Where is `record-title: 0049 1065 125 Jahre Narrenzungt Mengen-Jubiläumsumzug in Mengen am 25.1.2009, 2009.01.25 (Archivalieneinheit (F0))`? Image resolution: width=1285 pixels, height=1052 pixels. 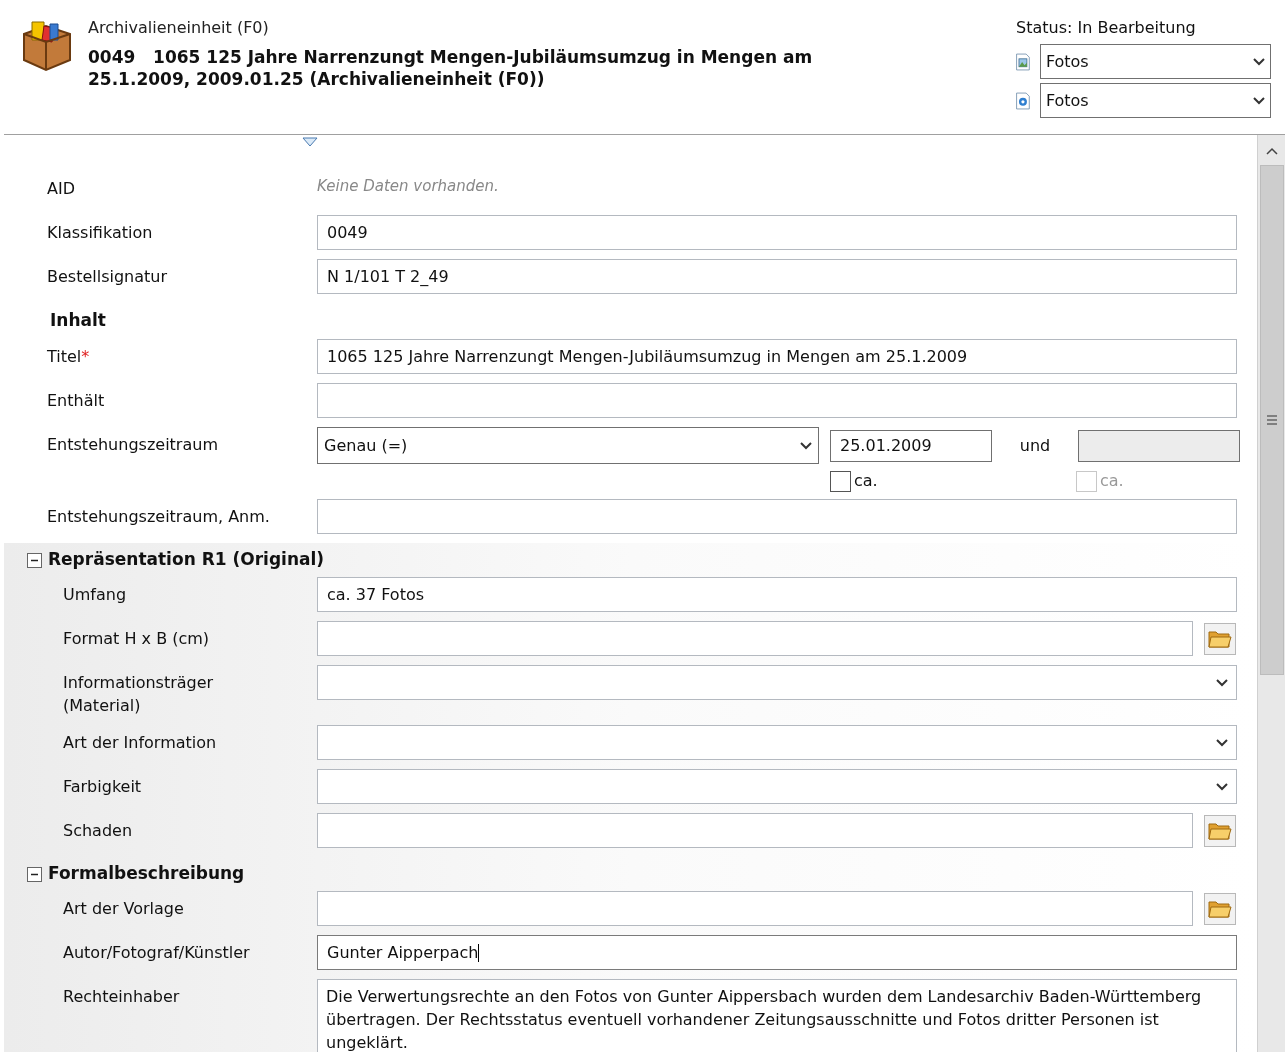 record-title: 0049 1065 125 Jahre Narrenzungt Mengen-Jubiläumsumzug in Mengen am 25.1.2009, 2009.01.25 (Archivalieneinheit (F0)) is located at coordinates (451, 68).